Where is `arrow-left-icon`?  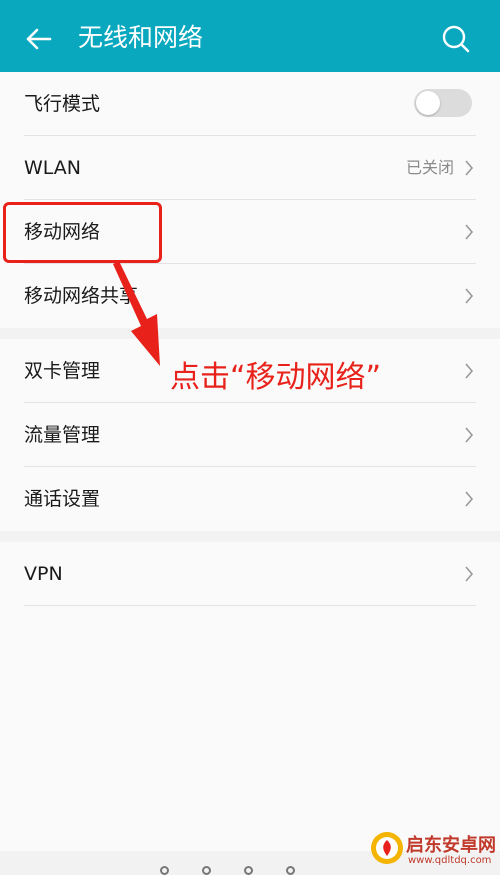 arrow-left-icon is located at coordinates (39, 39).